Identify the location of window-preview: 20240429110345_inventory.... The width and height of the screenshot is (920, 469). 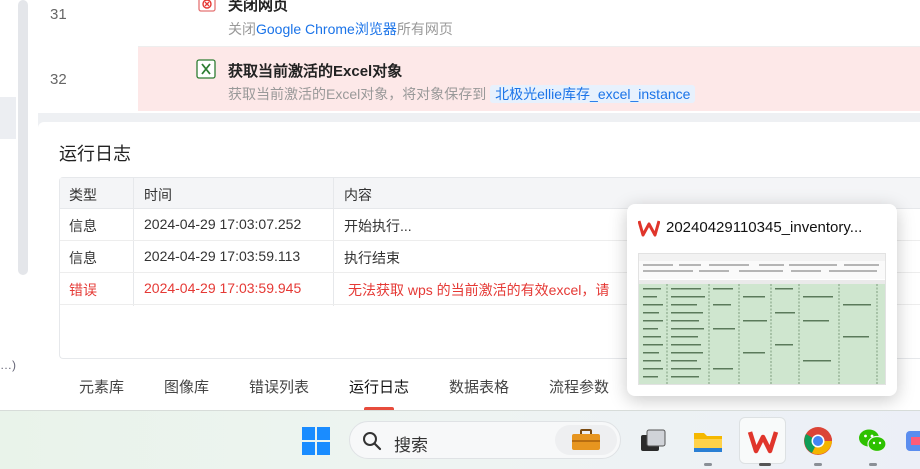
(762, 300).